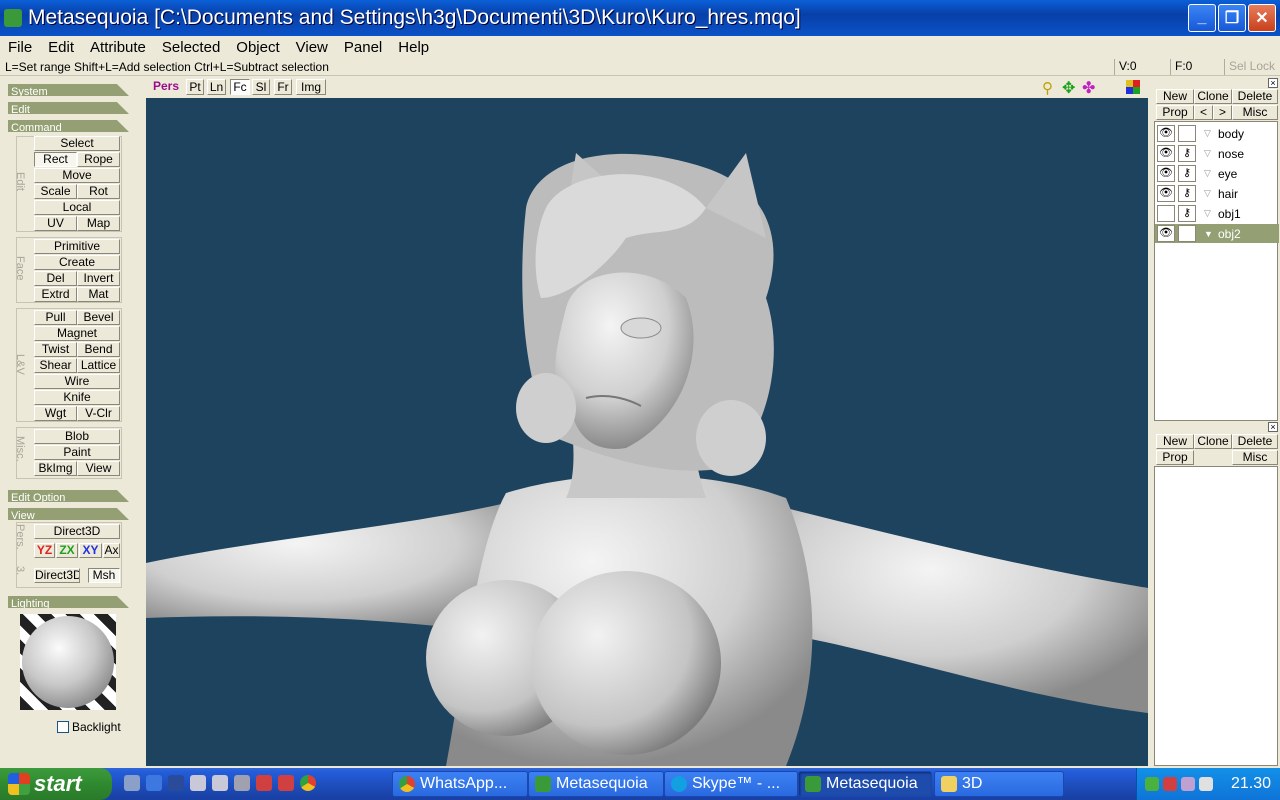 Image resolution: width=1280 pixels, height=800 pixels. Describe the element at coordinates (312, 47) in the screenshot. I see `menu-view: View` at that location.